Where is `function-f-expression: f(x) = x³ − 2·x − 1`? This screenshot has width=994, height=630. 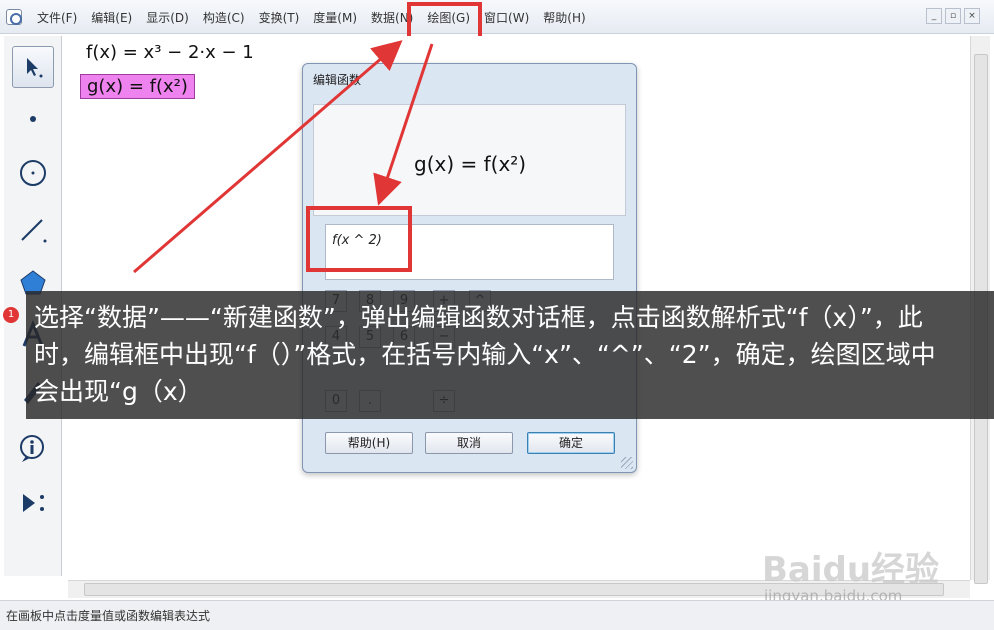 function-f-expression: f(x) = x³ − 2·x − 1 is located at coordinates (170, 52).